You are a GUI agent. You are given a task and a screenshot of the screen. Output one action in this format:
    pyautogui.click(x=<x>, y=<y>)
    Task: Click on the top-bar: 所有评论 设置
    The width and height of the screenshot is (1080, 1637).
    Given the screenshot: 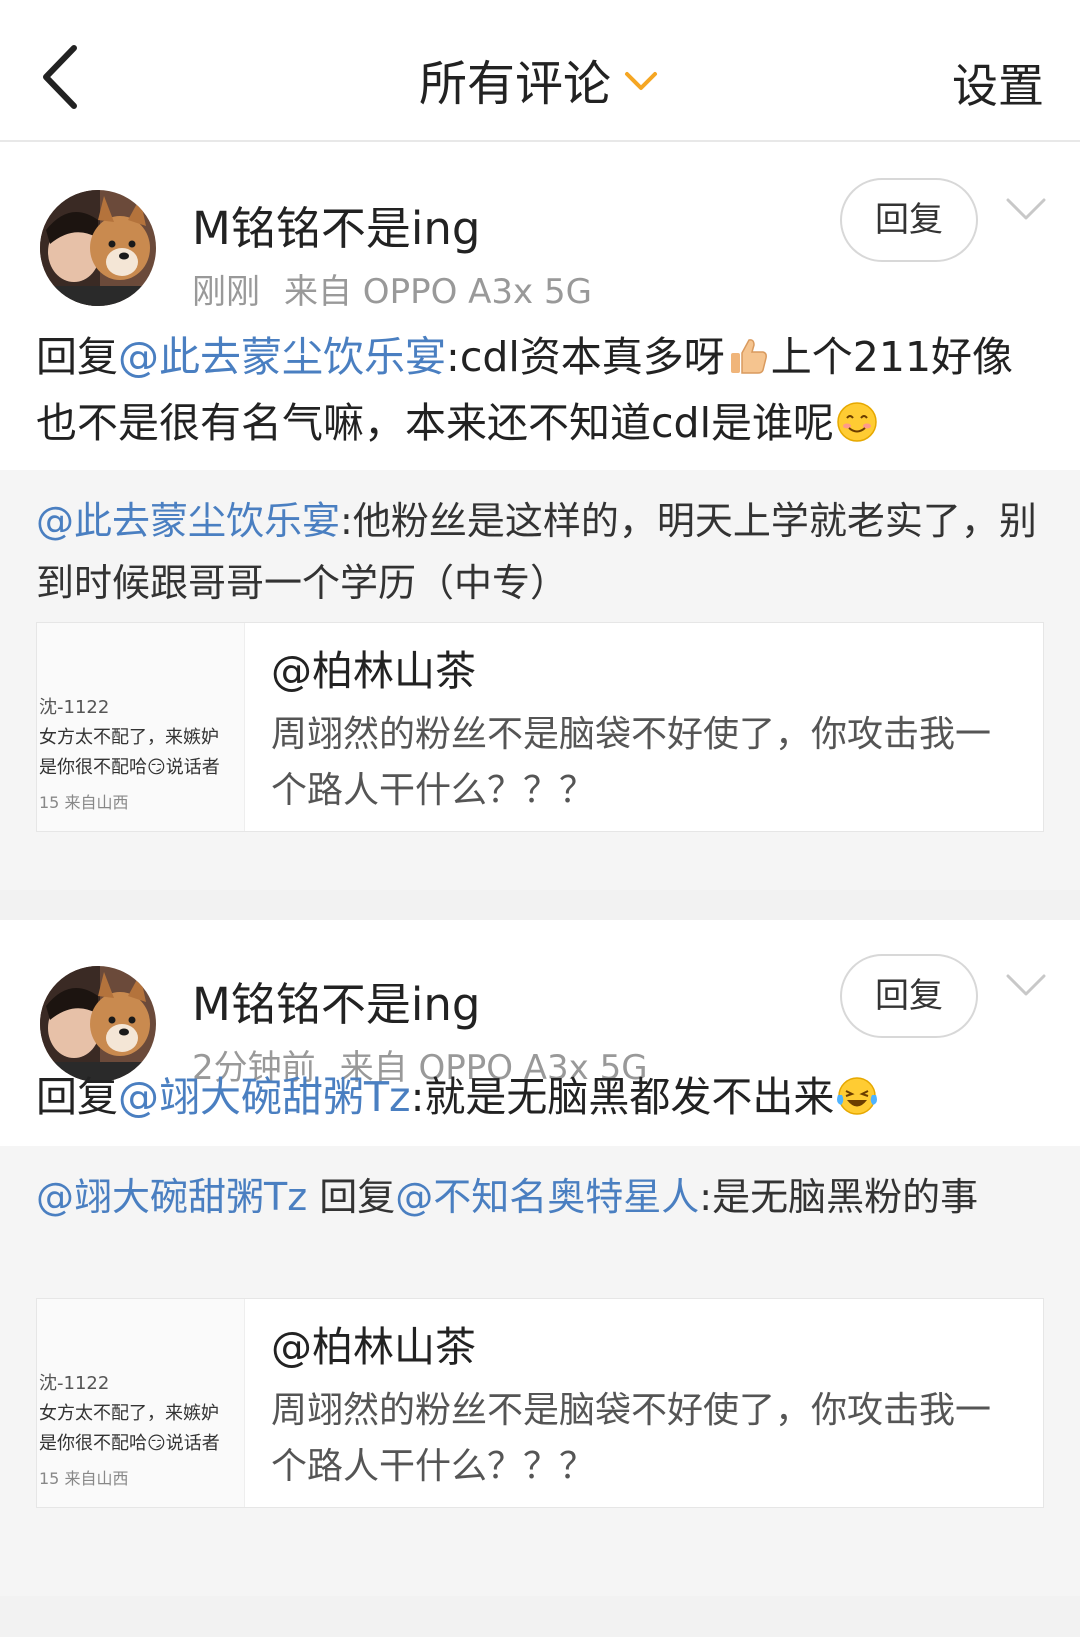 What is the action you would take?
    pyautogui.click(x=540, y=71)
    